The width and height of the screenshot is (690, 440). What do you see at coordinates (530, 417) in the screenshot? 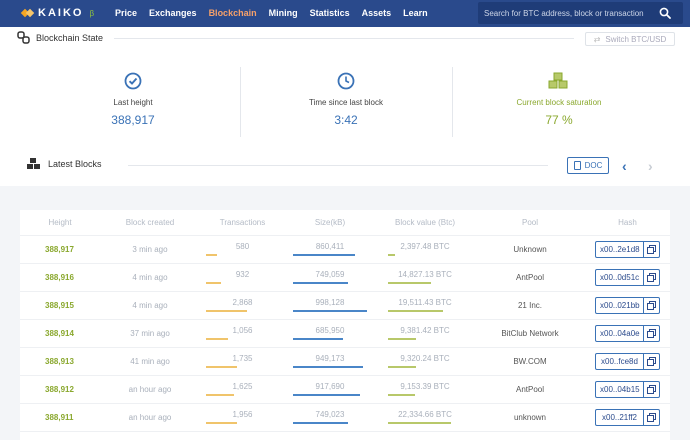
I see `cell-pool: unknown` at bounding box center [530, 417].